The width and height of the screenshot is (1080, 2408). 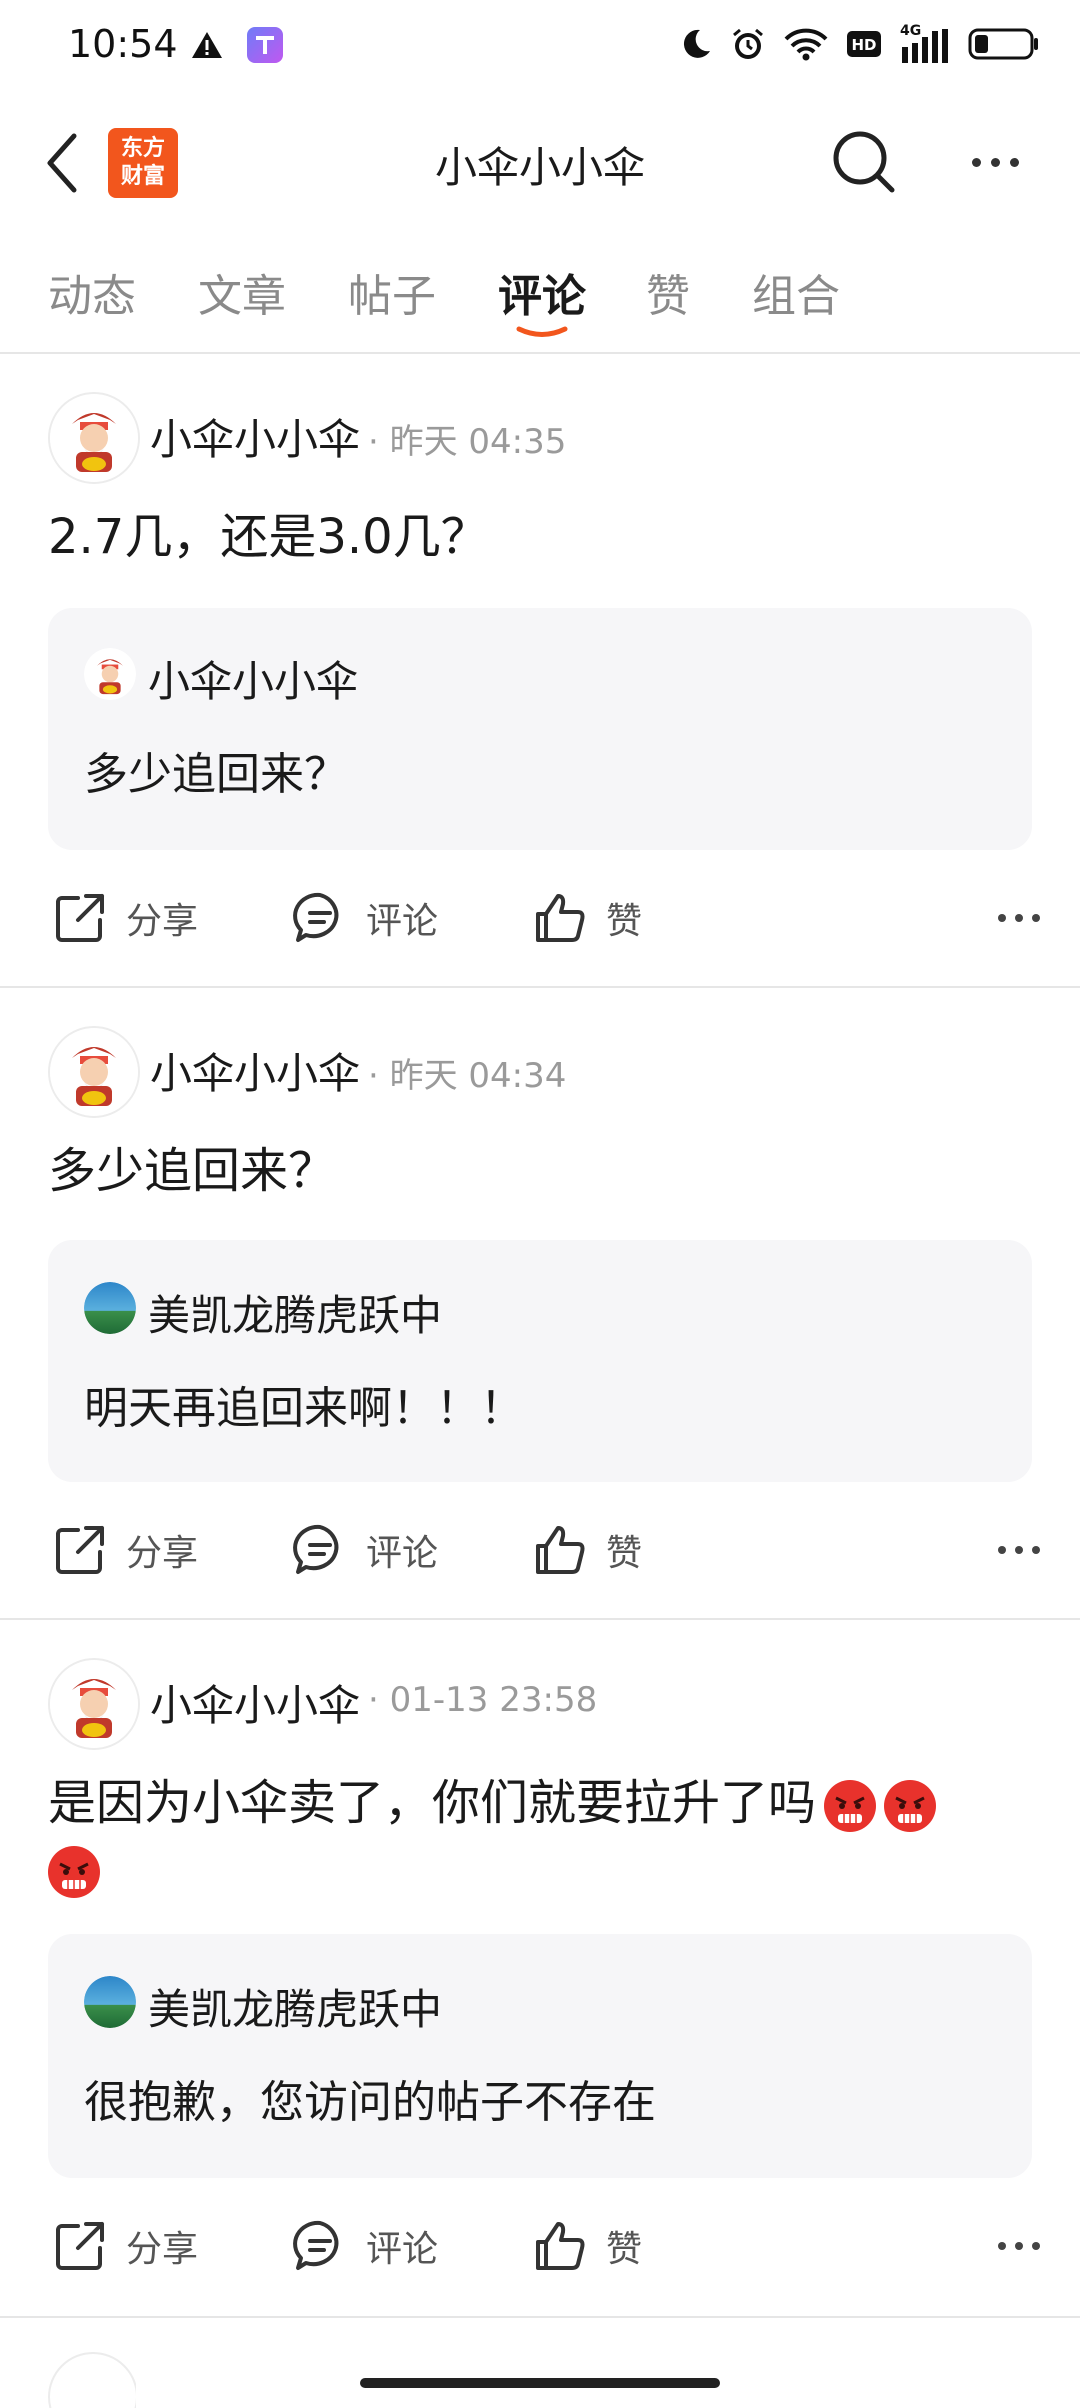 What do you see at coordinates (432, 1803) in the screenshot?
I see `comment-text-body: 是因为小伞卖了，你们就要拉升了吗` at bounding box center [432, 1803].